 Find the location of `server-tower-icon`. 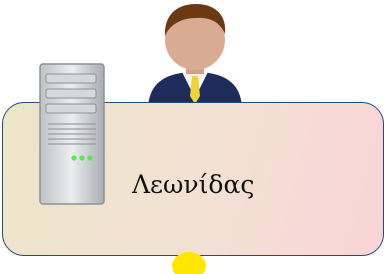

server-tower-icon is located at coordinates (72, 134).